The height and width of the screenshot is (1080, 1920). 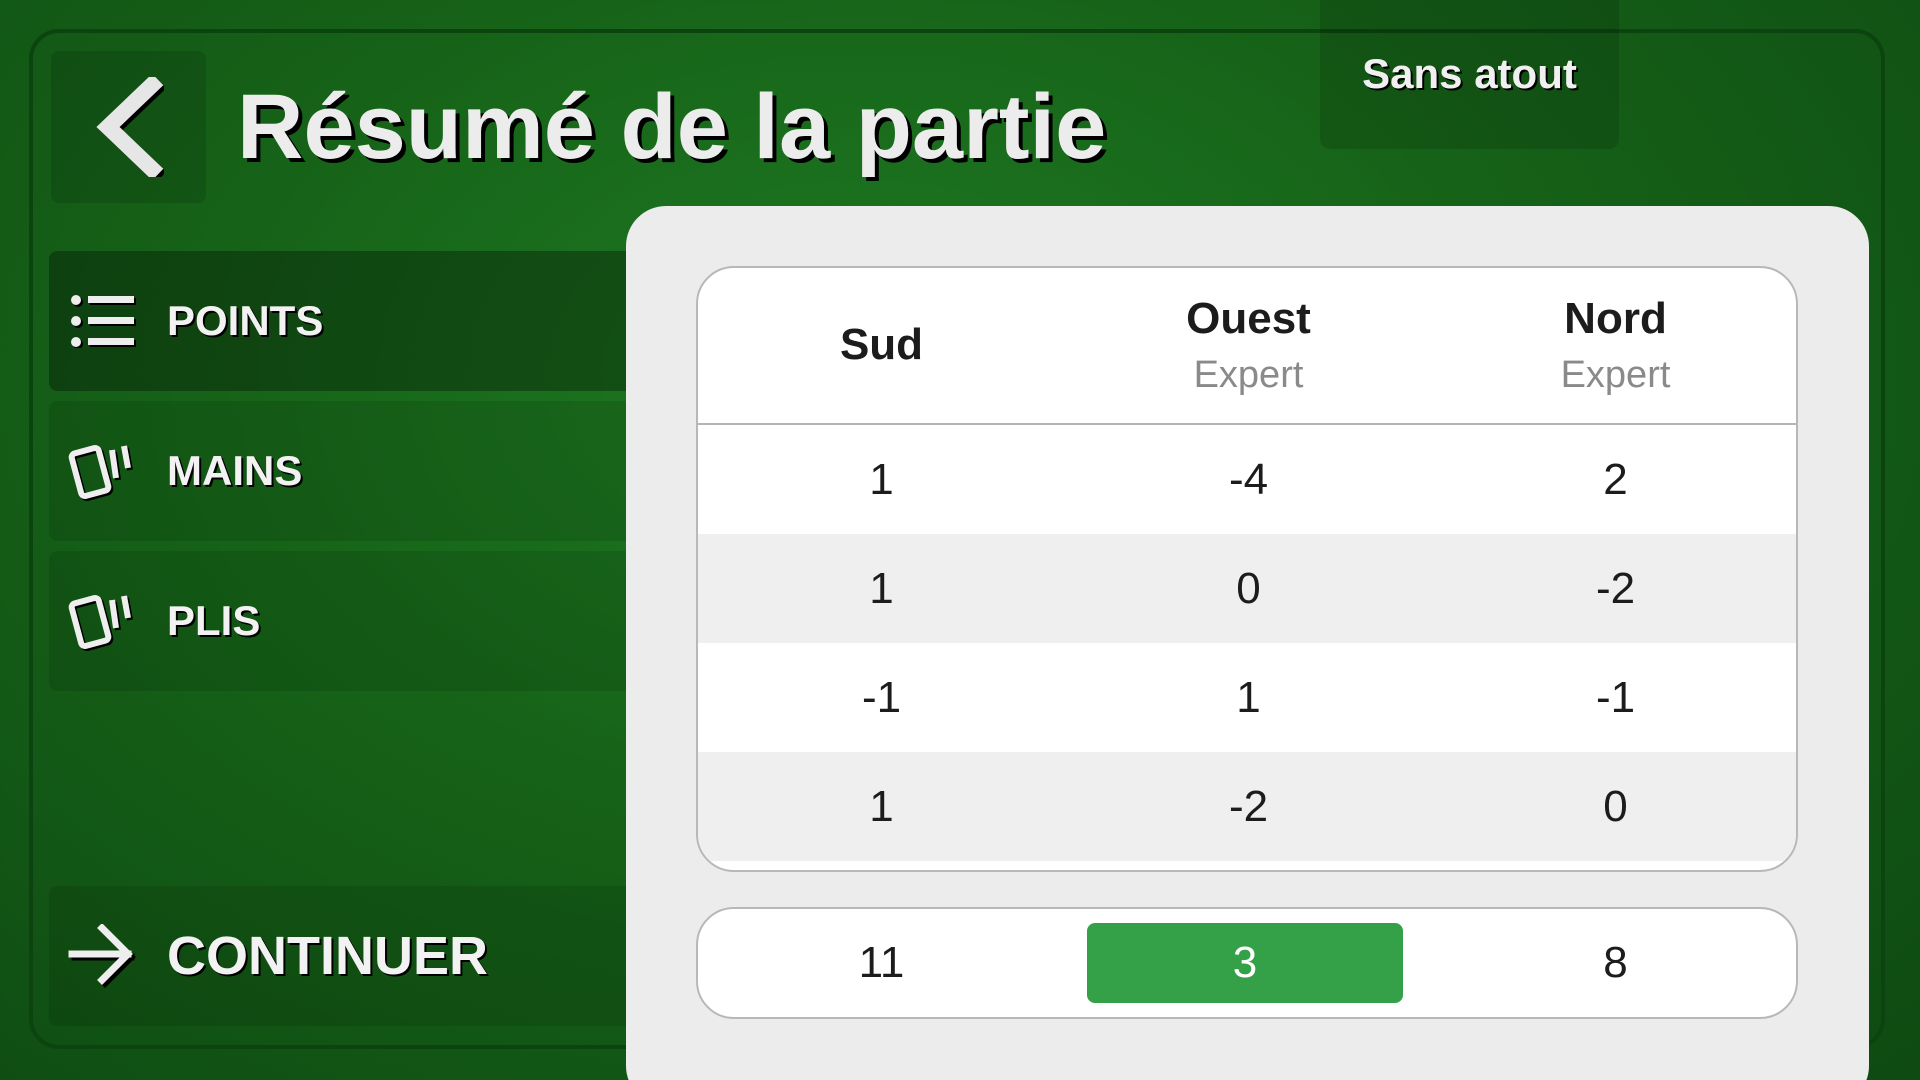 What do you see at coordinates (1614, 345) in the screenshot?
I see `column-header-nord: Nord Expert` at bounding box center [1614, 345].